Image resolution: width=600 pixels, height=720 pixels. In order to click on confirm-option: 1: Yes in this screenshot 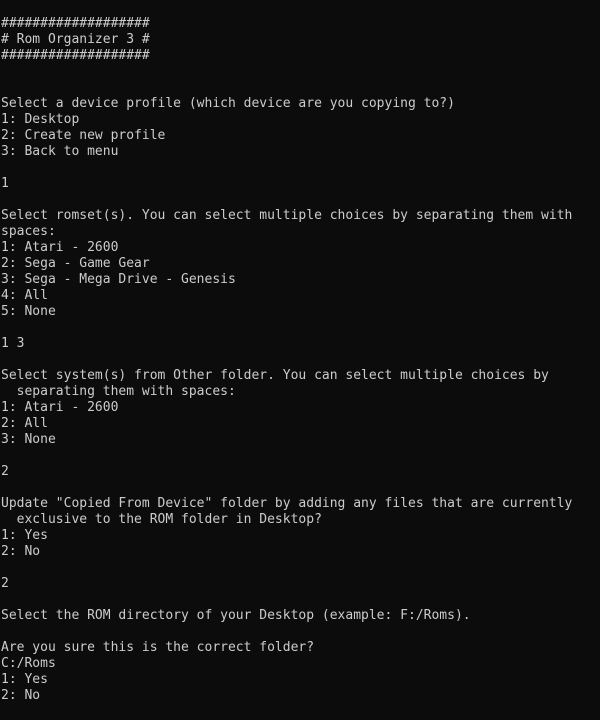, I will do `click(24, 679)`.